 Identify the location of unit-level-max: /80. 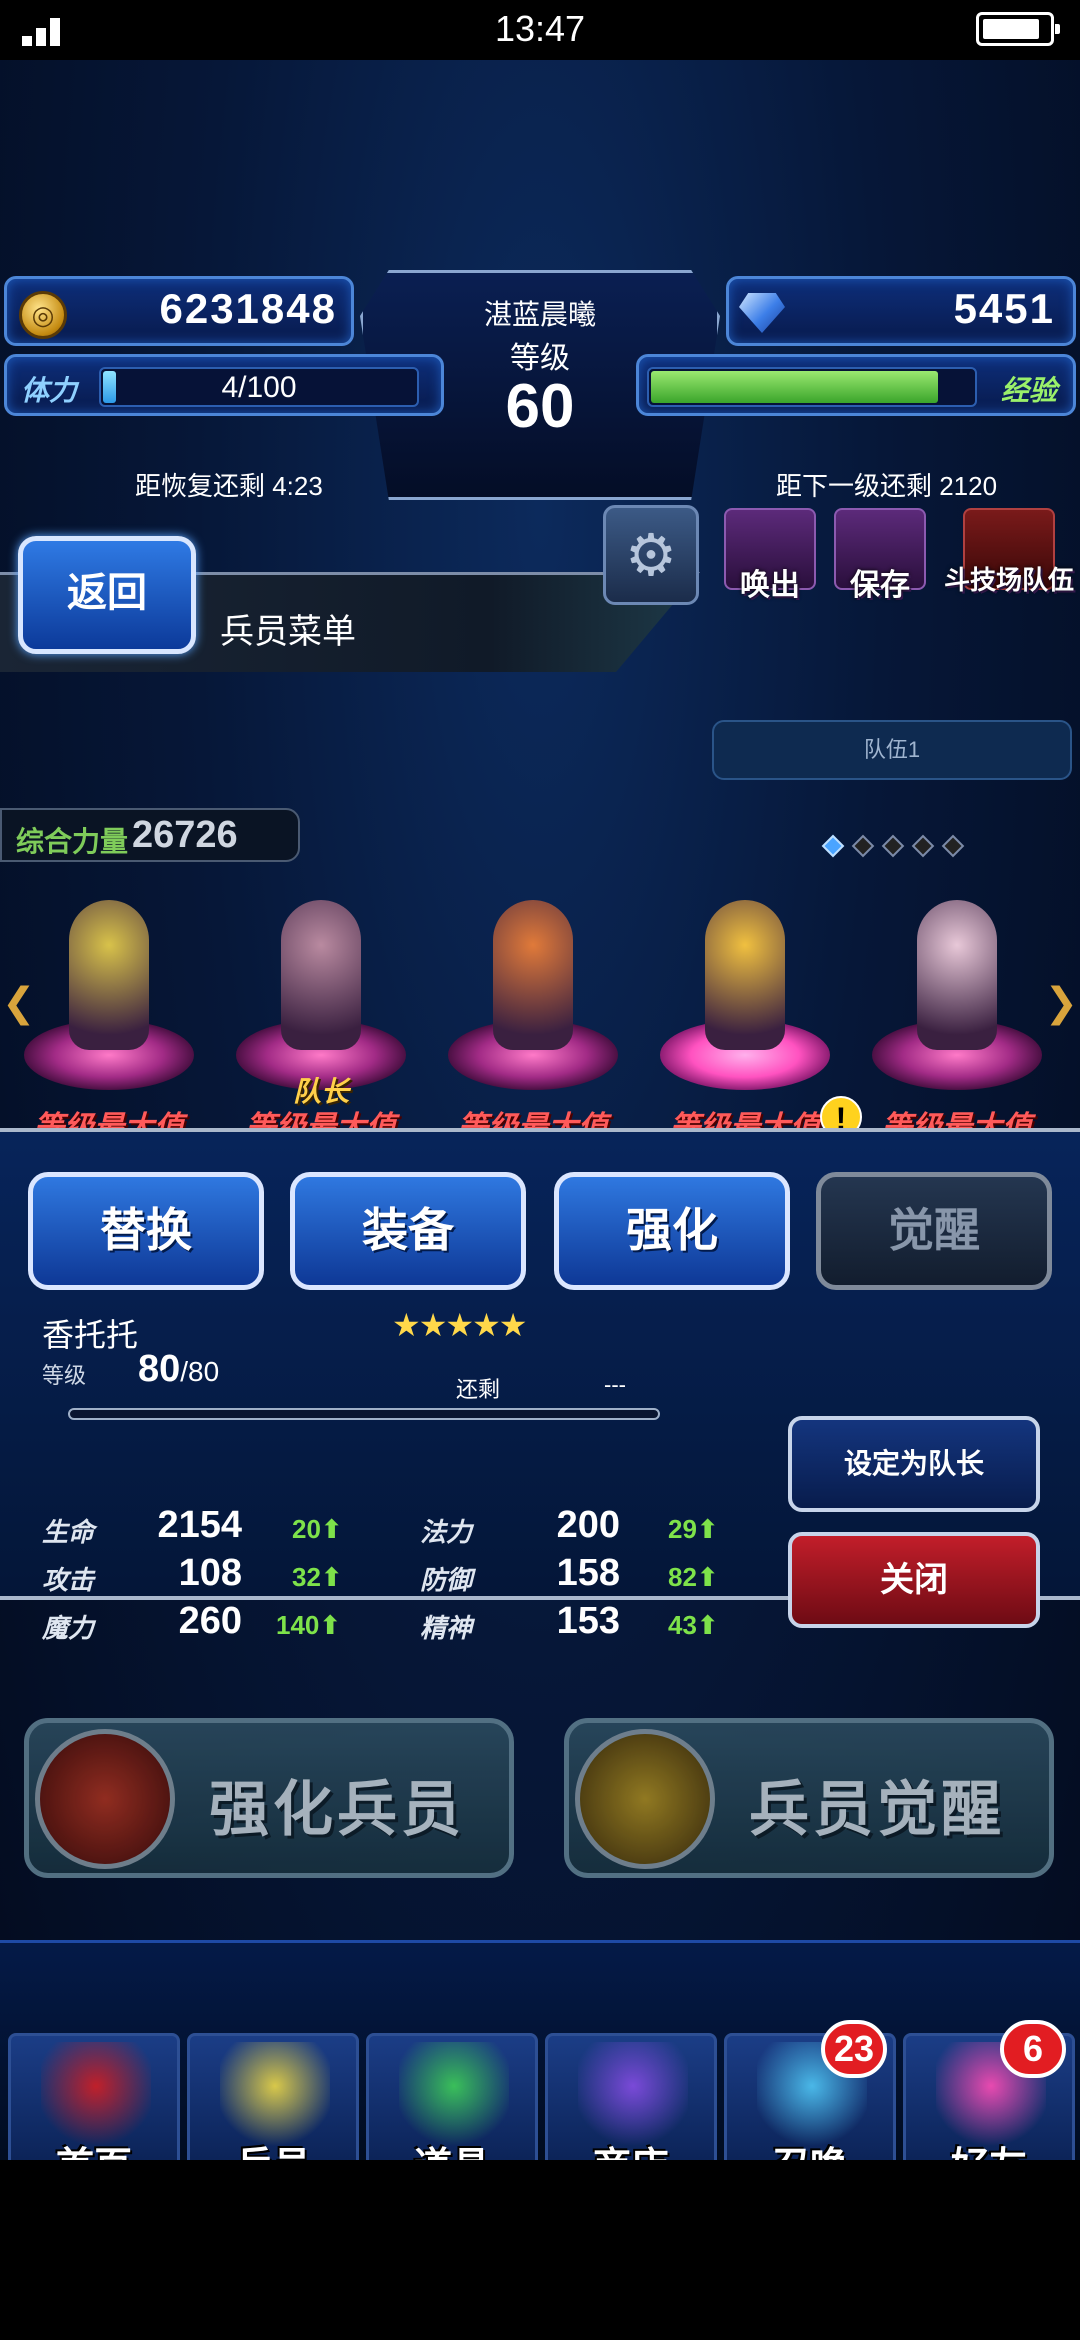
(200, 1371).